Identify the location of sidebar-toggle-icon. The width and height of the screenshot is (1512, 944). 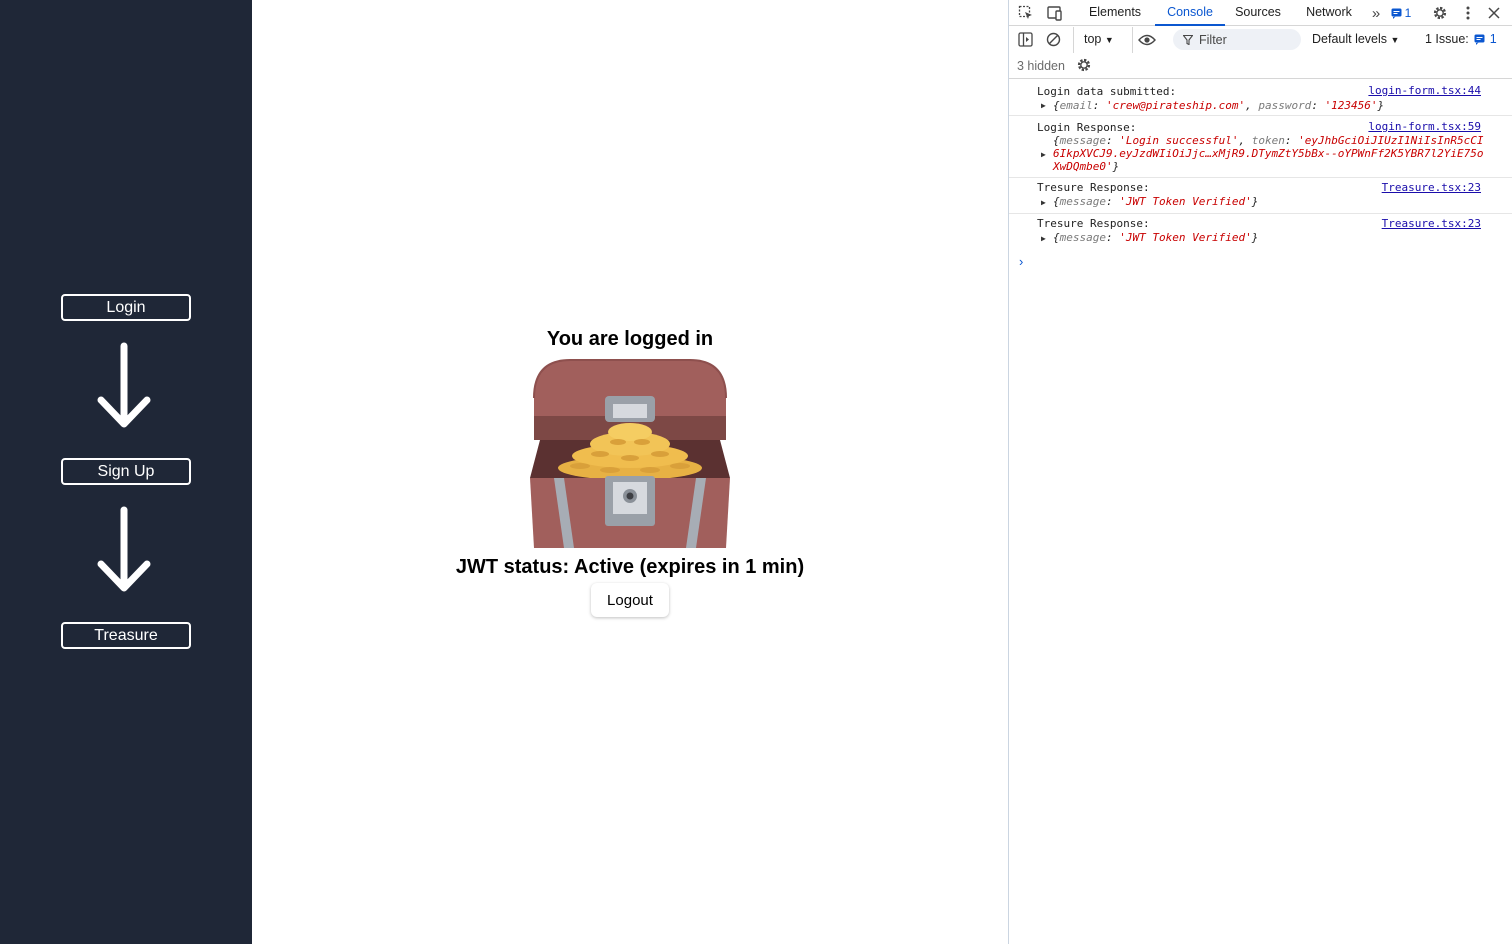
(1025, 39).